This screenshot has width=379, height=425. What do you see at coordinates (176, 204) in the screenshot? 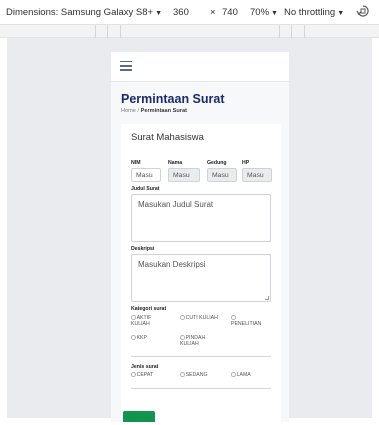
I see `judul-placeholder: Masukan Judul Surat` at bounding box center [176, 204].